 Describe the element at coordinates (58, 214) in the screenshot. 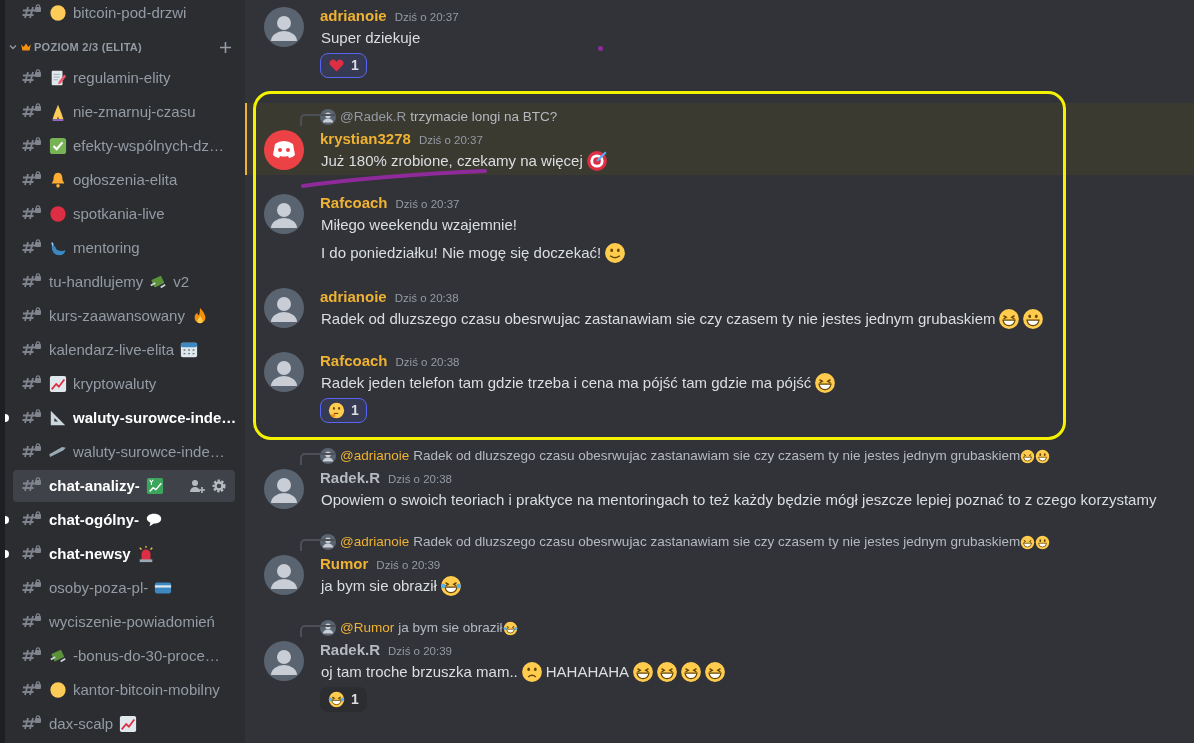

I see `record-dot-icon` at that location.